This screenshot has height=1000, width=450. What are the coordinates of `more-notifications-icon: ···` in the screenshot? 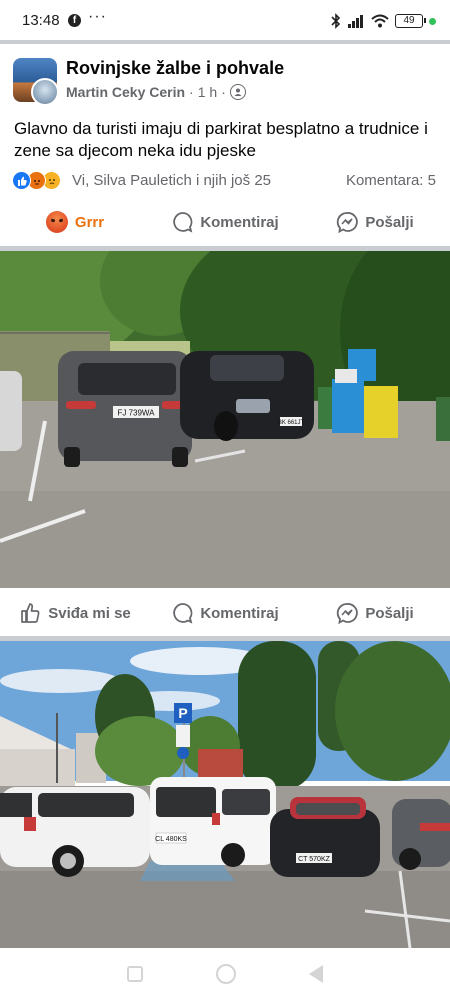 It's located at (97, 16).